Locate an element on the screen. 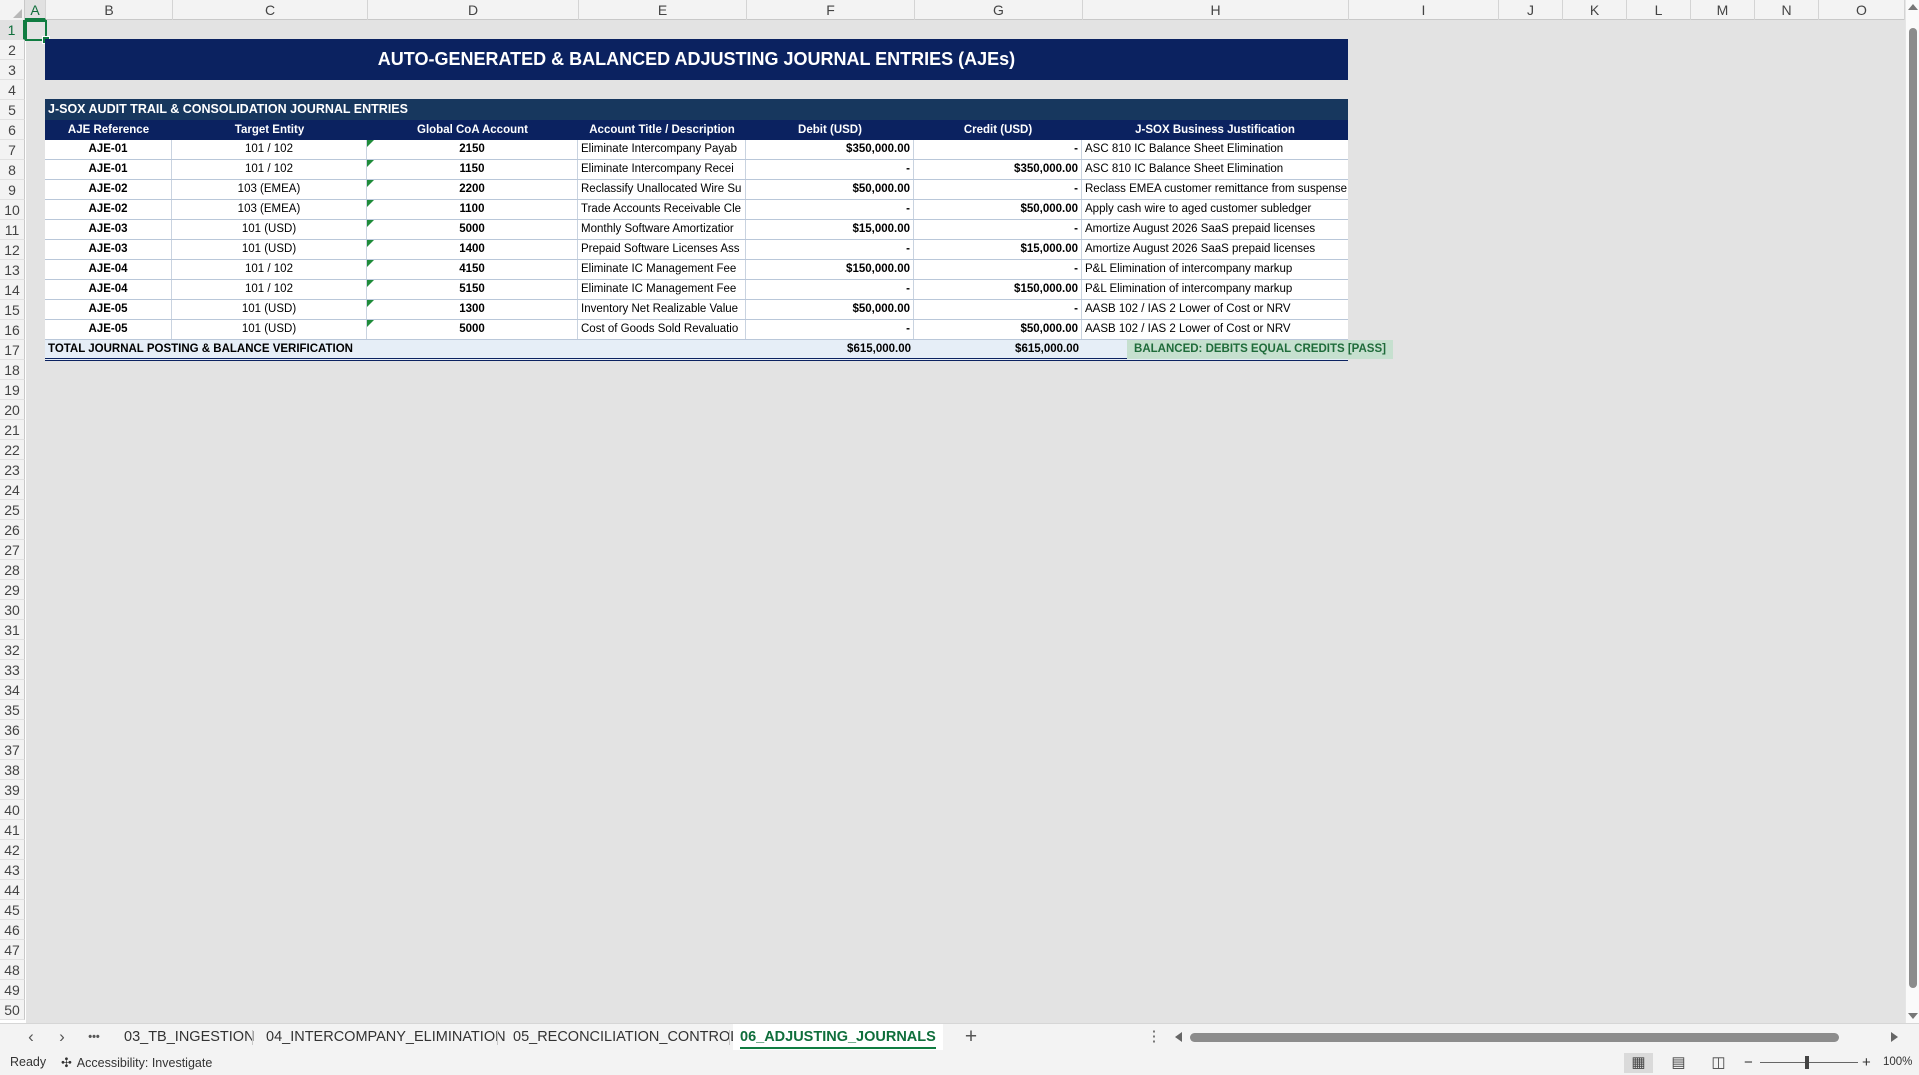  row-header: 23 is located at coordinates (12, 470).